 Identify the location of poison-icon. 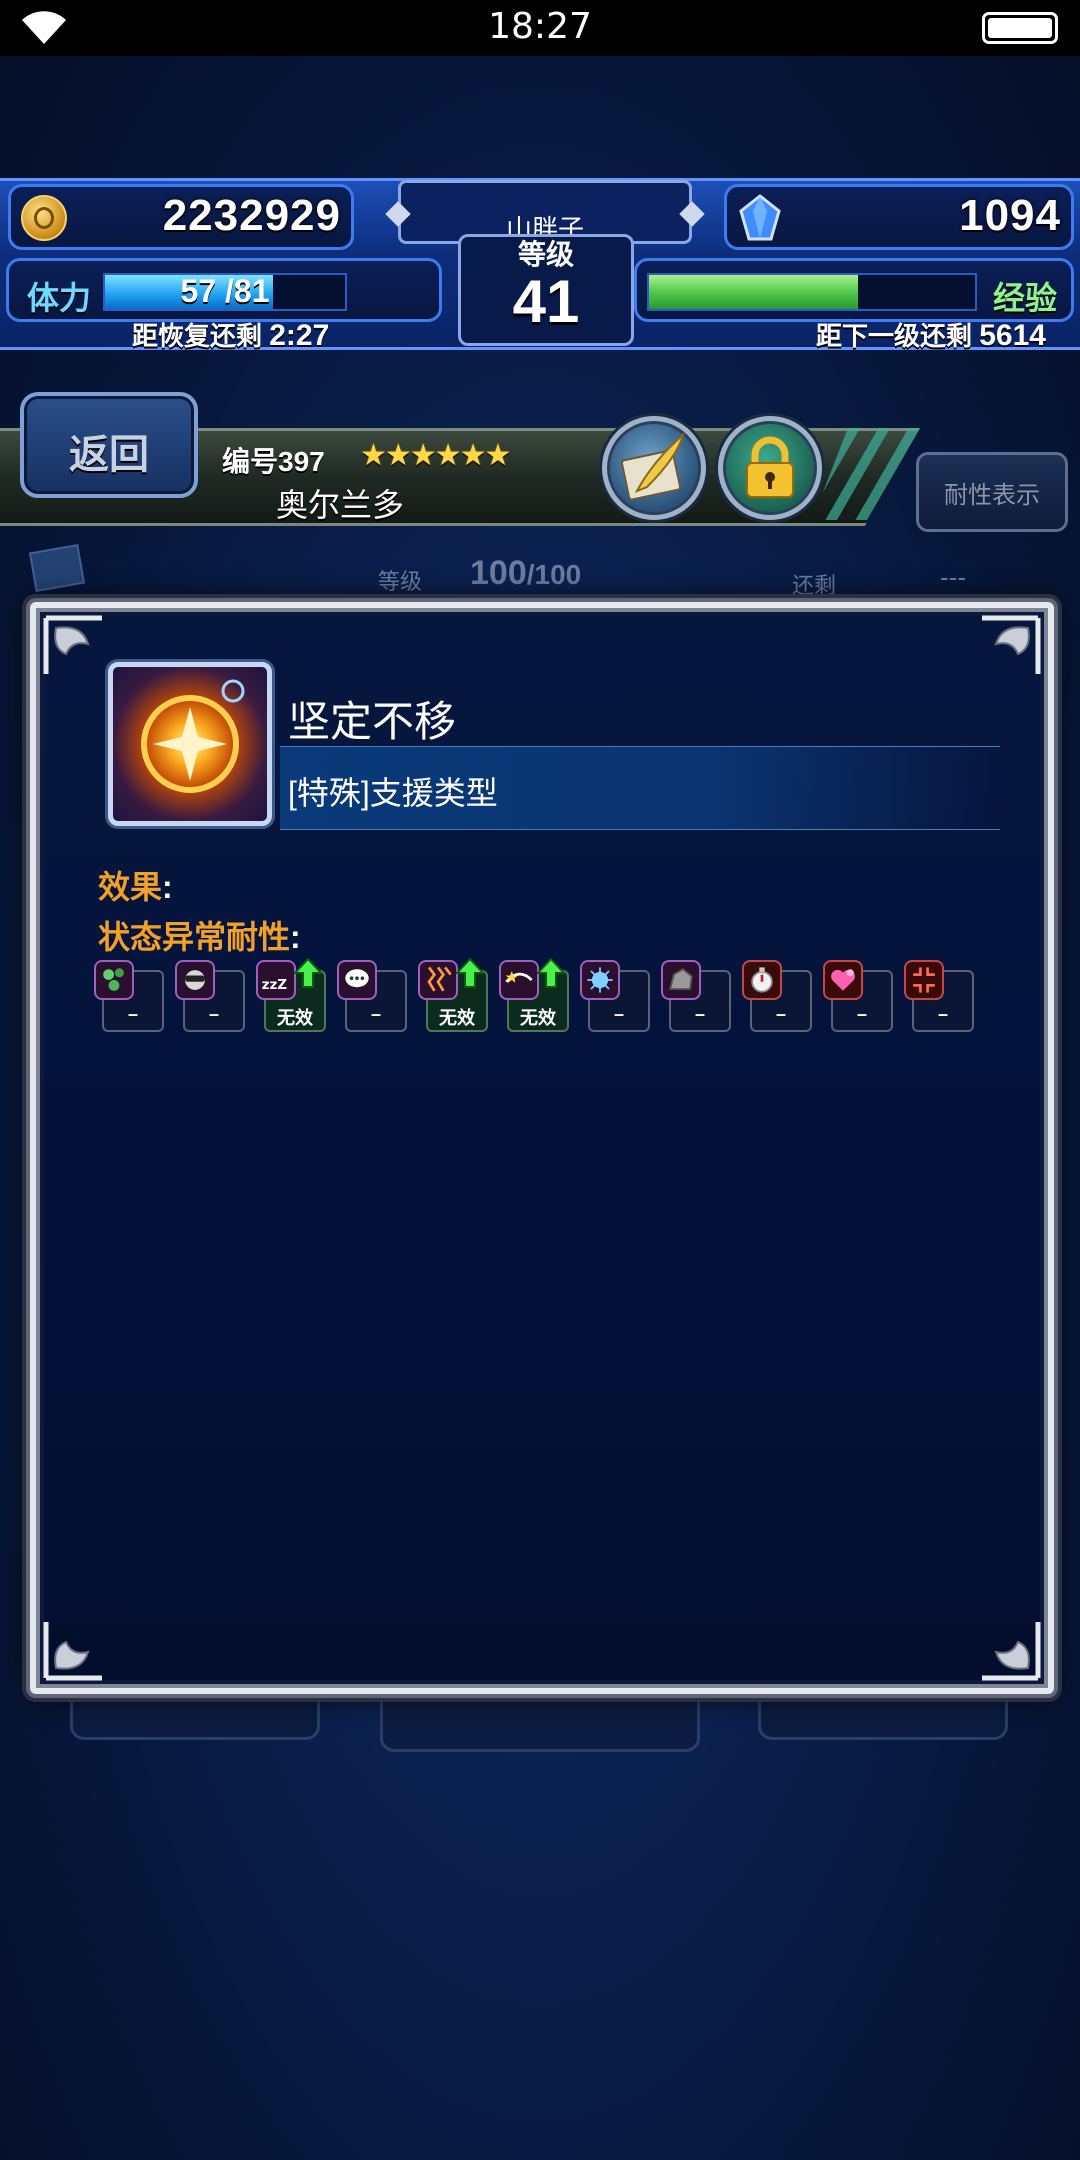
(114, 980).